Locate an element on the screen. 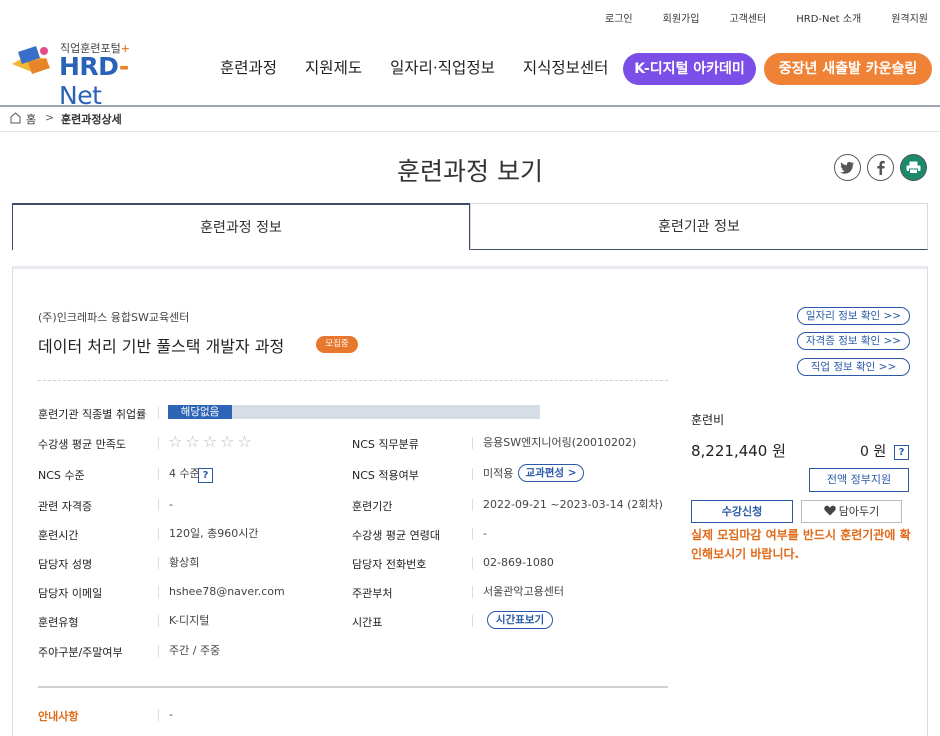  facebook-icon is located at coordinates (880, 167).